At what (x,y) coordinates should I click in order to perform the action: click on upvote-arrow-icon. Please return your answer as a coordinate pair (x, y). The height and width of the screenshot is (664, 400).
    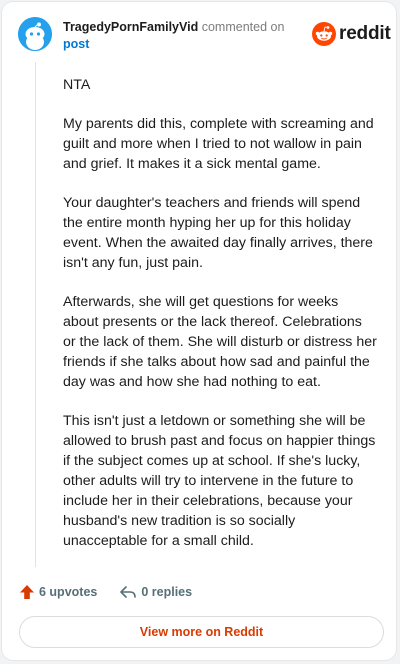
    Looking at the image, I should click on (27, 592).